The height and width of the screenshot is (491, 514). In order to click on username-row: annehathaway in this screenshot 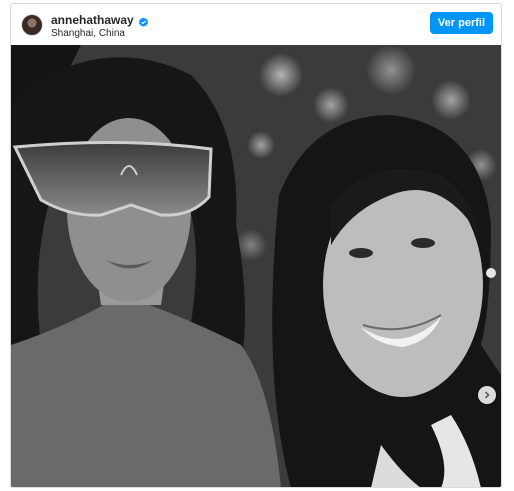, I will do `click(100, 20)`.